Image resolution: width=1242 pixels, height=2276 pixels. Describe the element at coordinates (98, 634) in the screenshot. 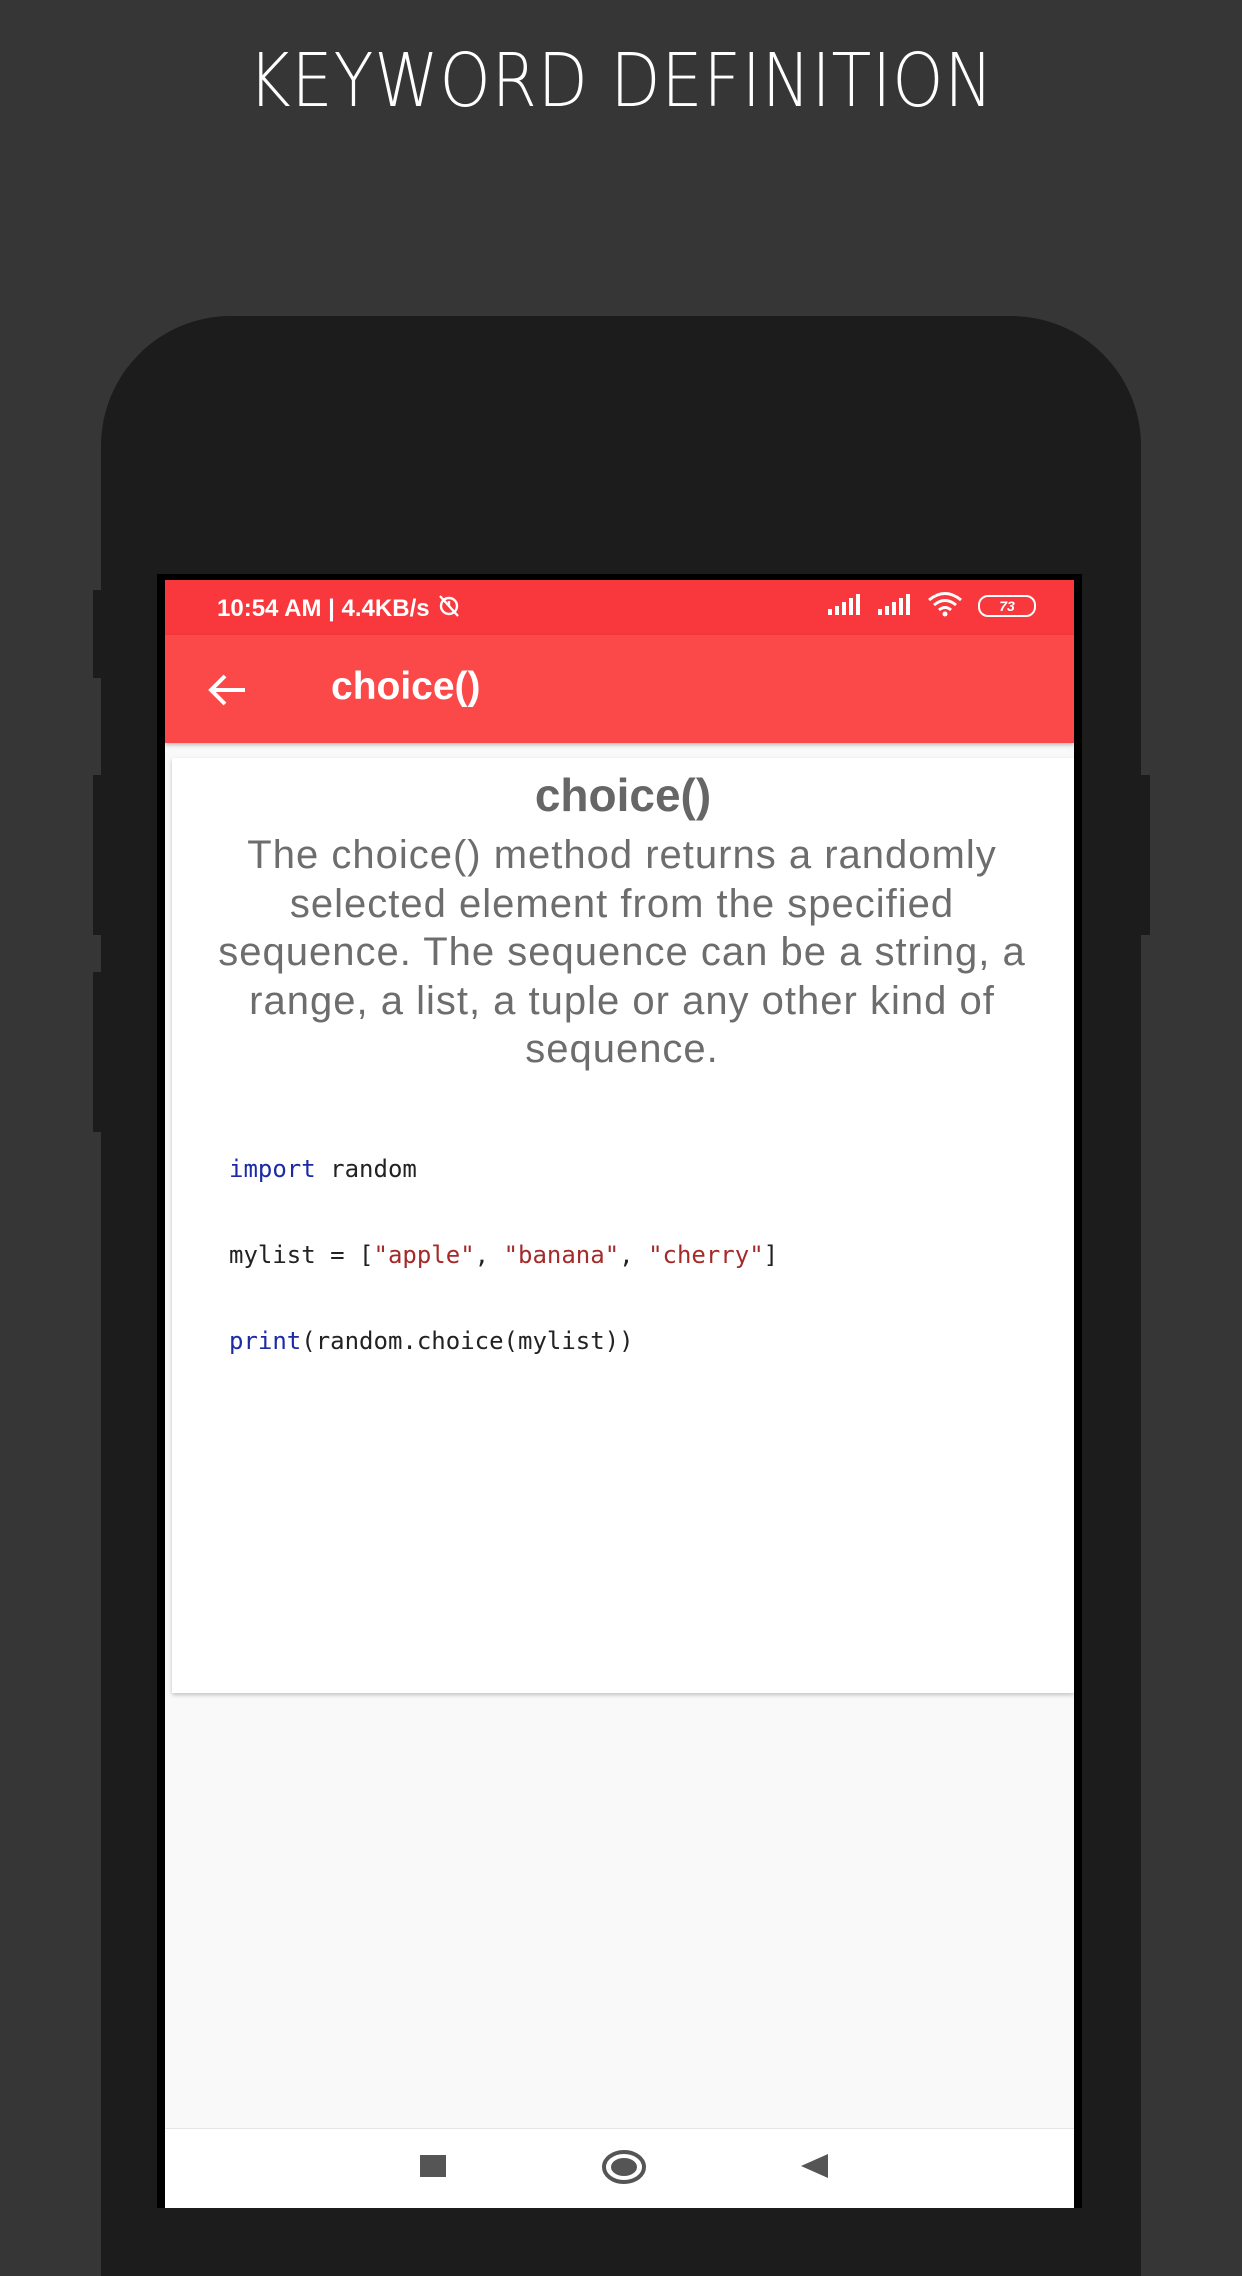

I see `volume-button-up` at that location.